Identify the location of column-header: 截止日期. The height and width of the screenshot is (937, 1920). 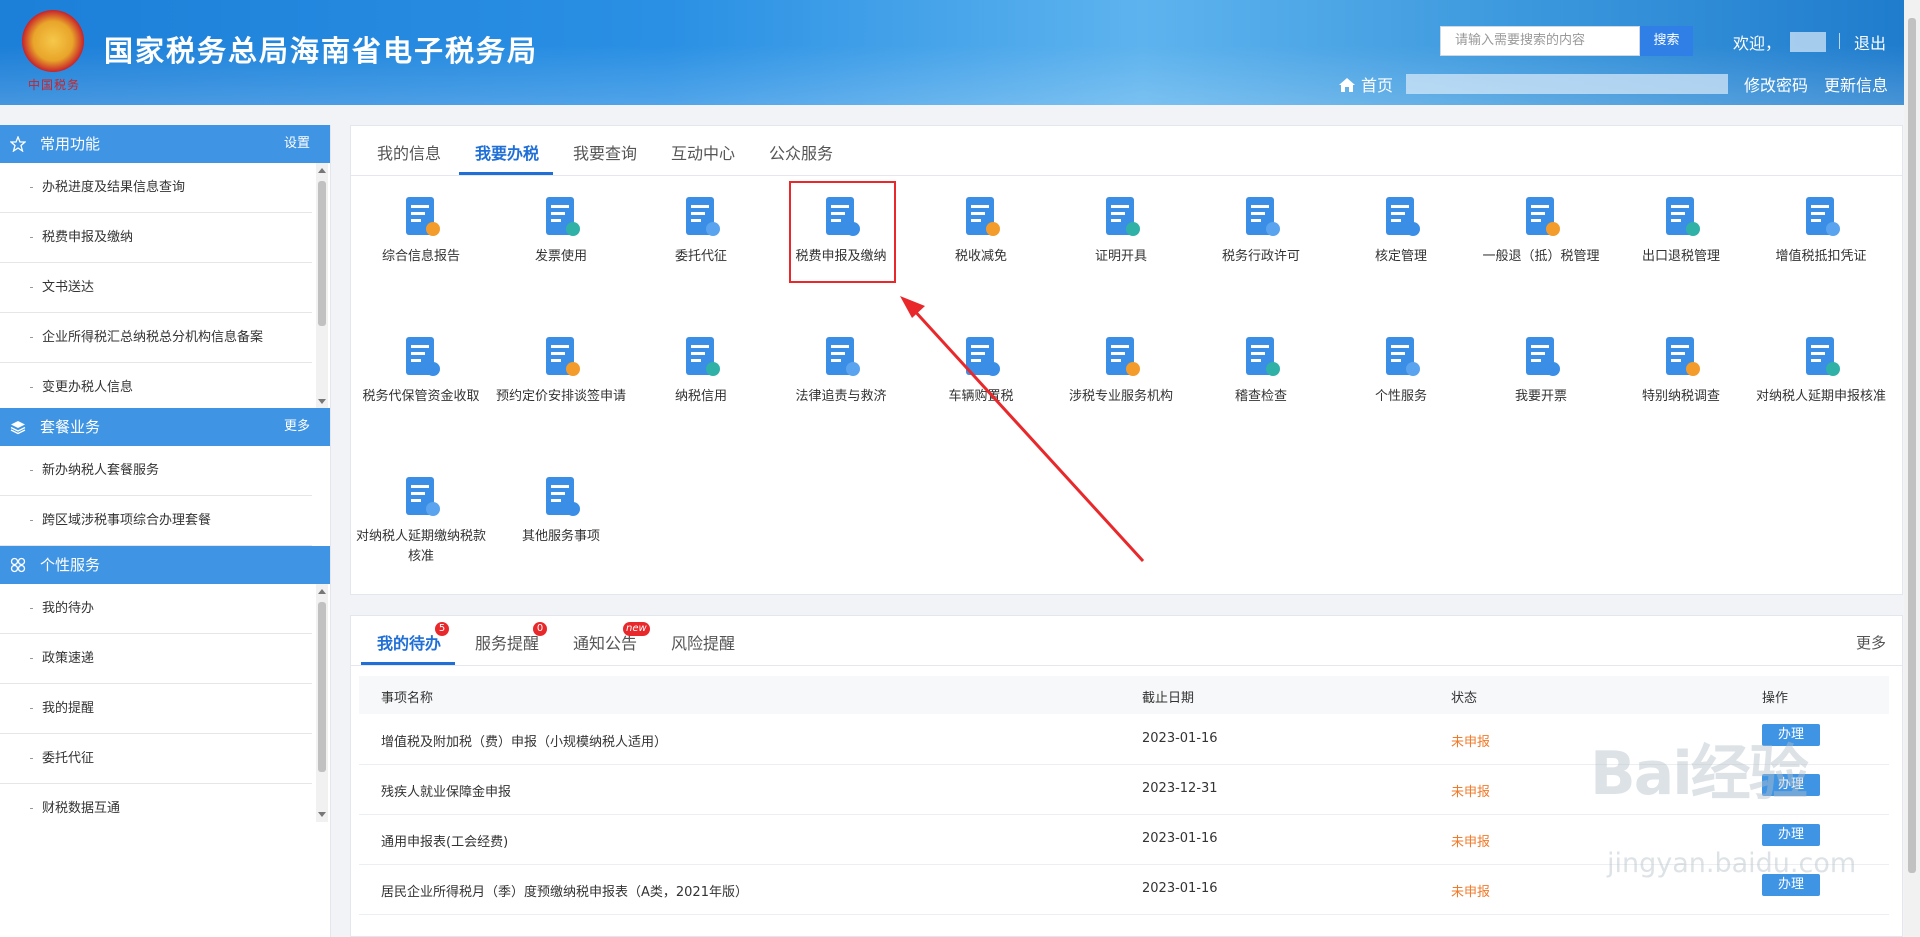
(1168, 698).